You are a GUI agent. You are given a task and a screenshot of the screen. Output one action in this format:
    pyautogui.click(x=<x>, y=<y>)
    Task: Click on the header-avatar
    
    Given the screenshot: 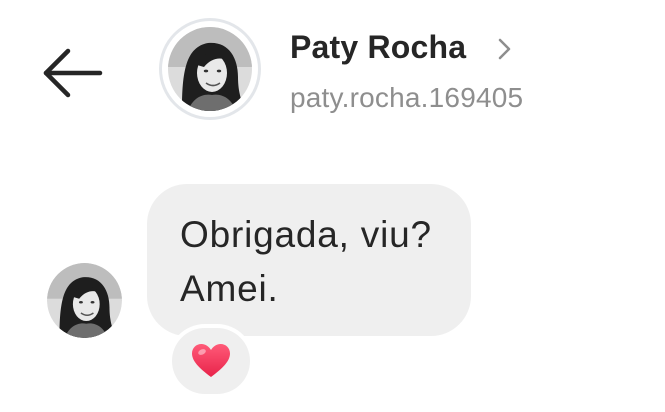 What is the action you would take?
    pyautogui.click(x=210, y=69)
    